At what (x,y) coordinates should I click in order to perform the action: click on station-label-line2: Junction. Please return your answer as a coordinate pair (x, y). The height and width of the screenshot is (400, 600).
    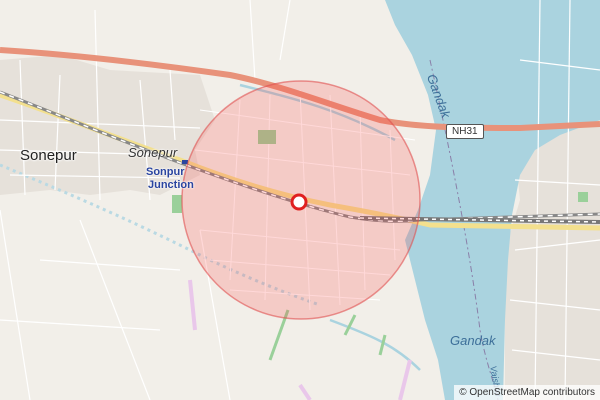
    Looking at the image, I should click on (171, 185).